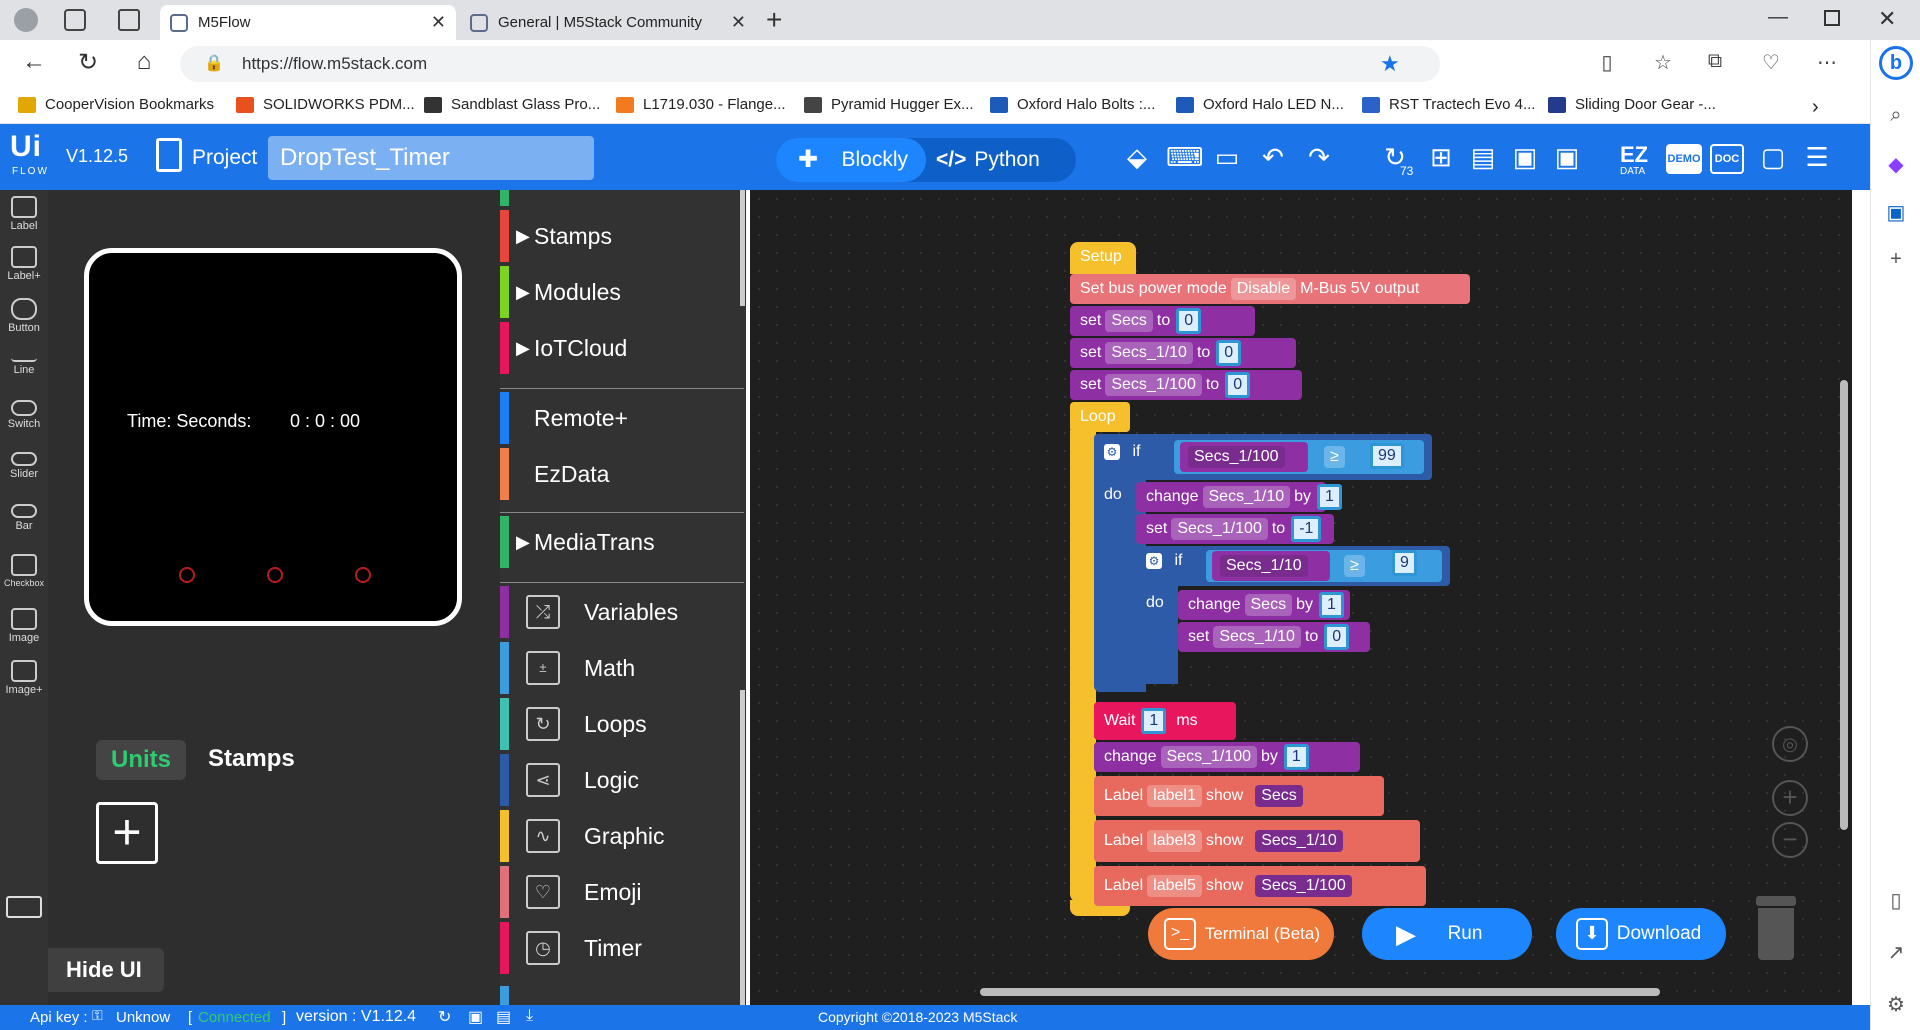 This screenshot has height=1030, width=1920. What do you see at coordinates (1185, 157) in the screenshot?
I see `keyboard-icon: ⌨` at bounding box center [1185, 157].